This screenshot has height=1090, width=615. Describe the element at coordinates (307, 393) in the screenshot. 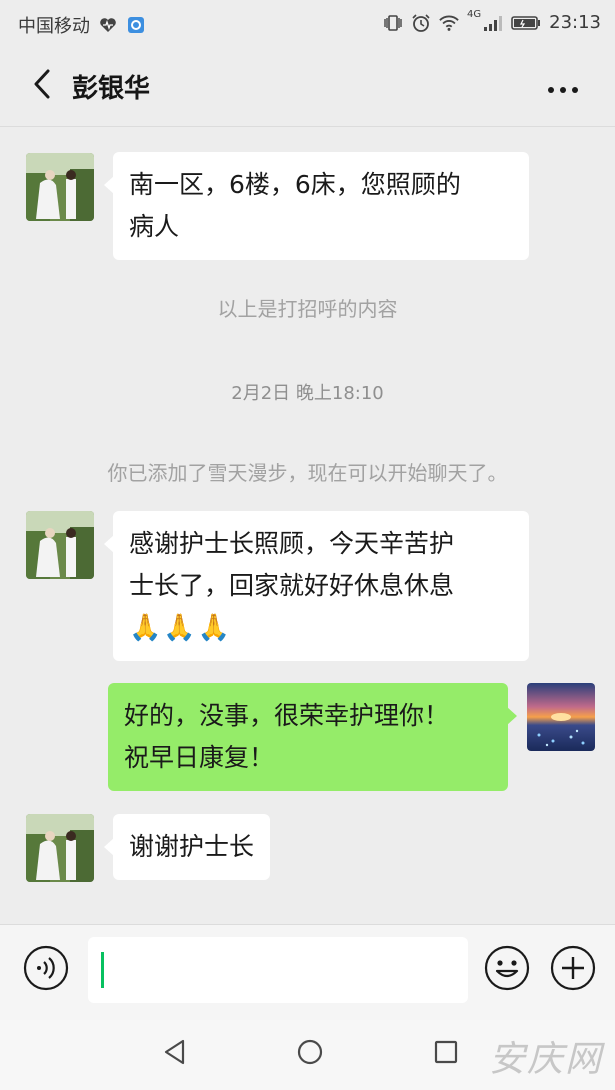

I see `message-timestamp: 2月2日 晚上18:10` at that location.